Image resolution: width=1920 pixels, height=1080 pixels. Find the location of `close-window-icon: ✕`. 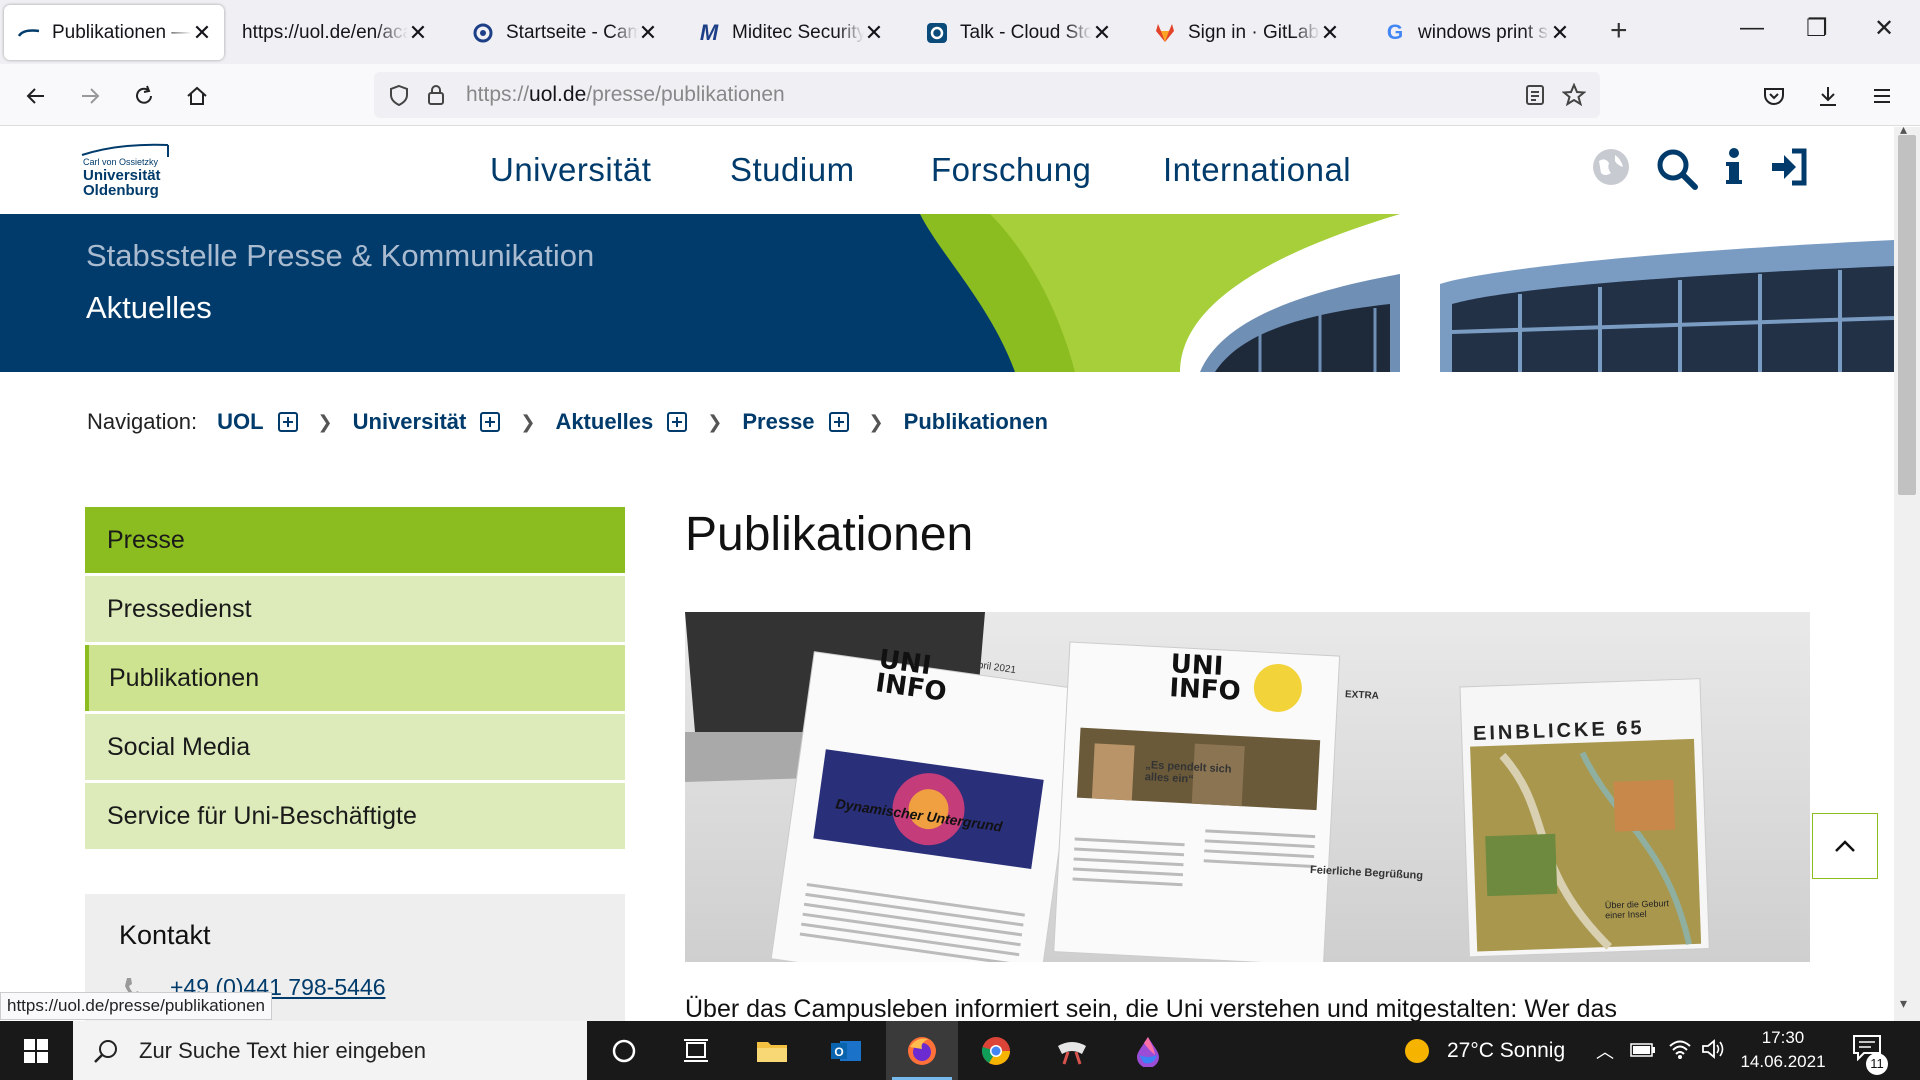

close-window-icon: ✕ is located at coordinates (1884, 28).